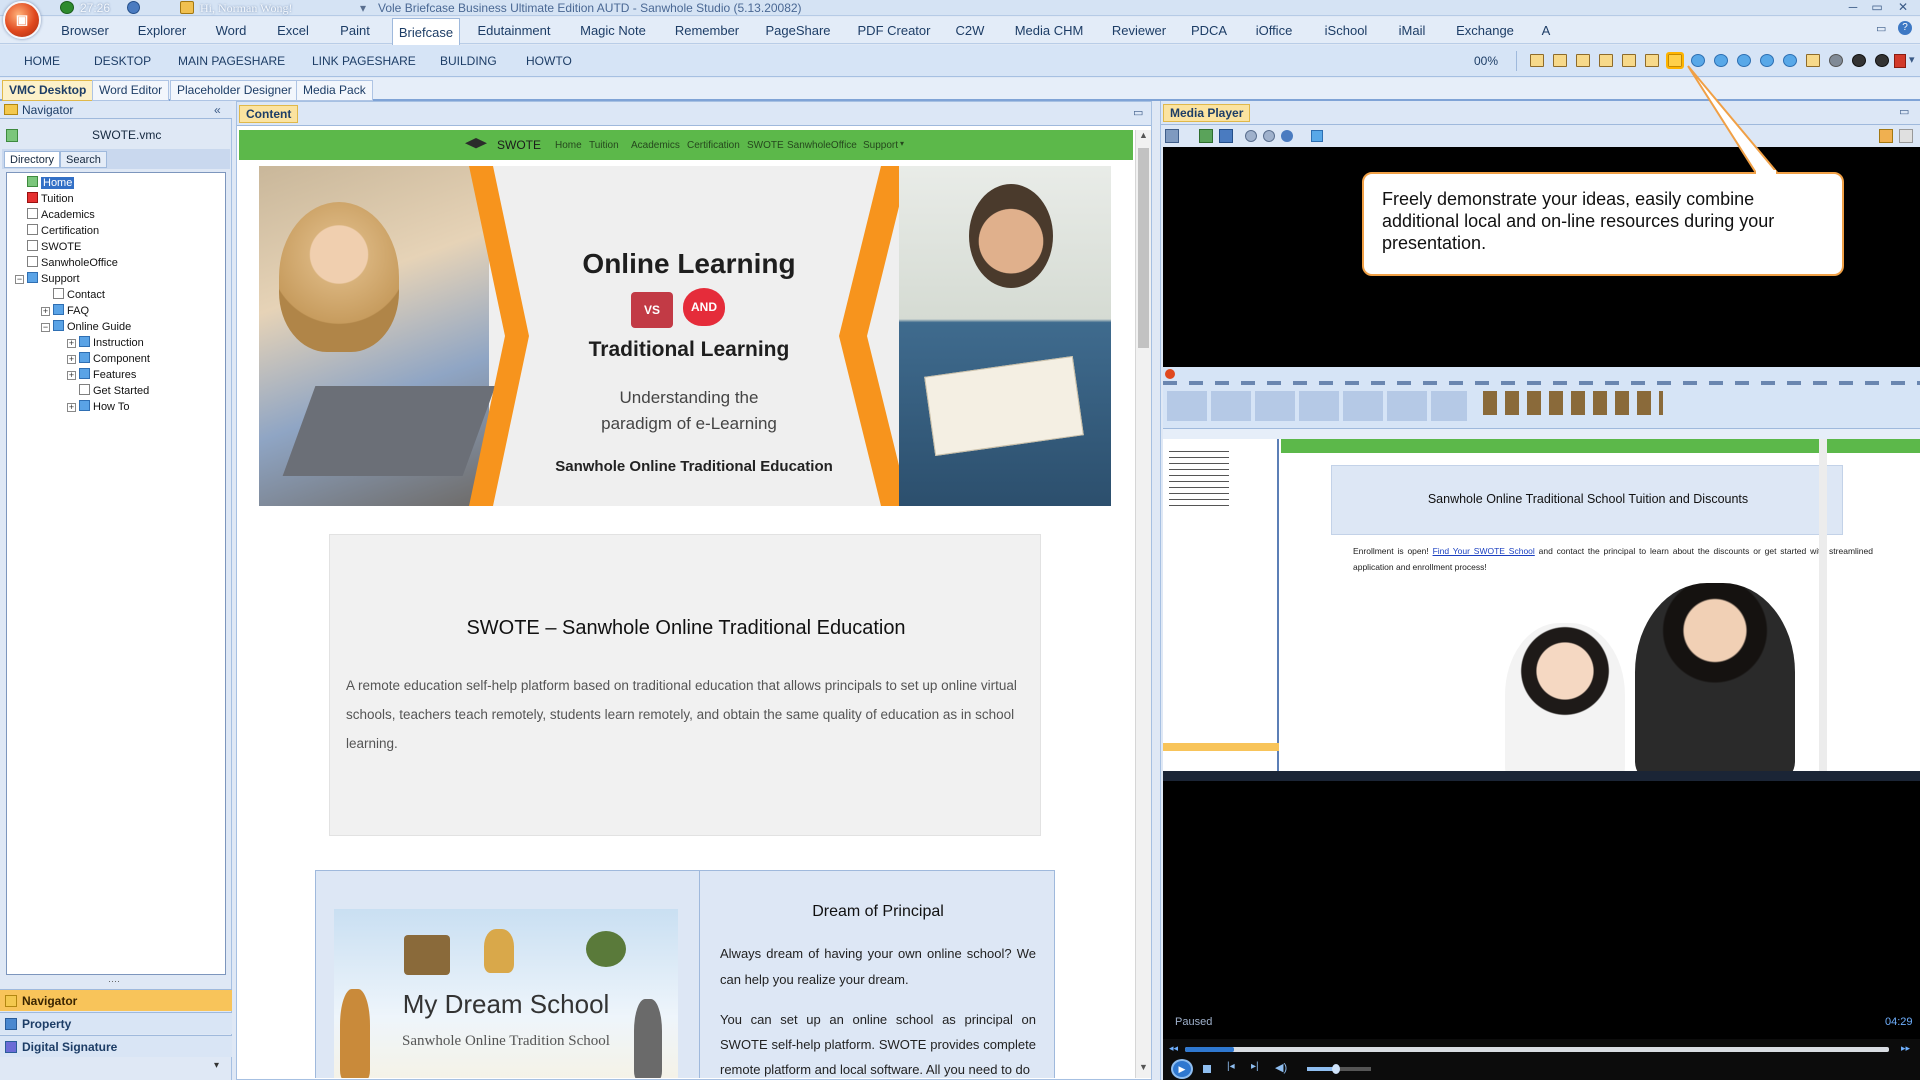 The image size is (1920, 1080). What do you see at coordinates (231, 61) in the screenshot?
I see `ribbon-main-pageshare: MAIN PAGESHARE` at bounding box center [231, 61].